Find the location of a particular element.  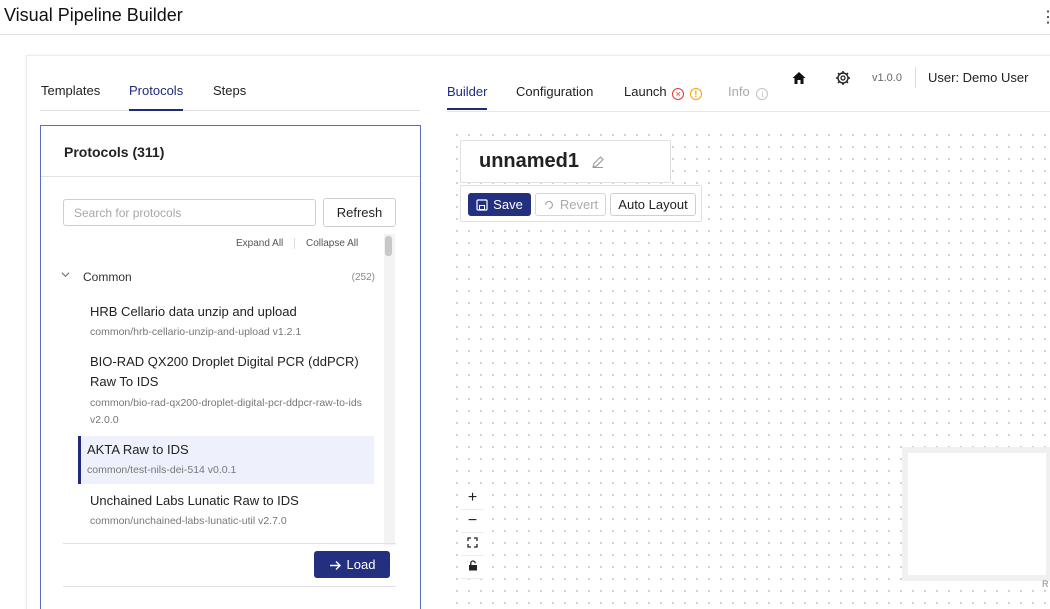

expand-all-link: Expand All is located at coordinates (259, 243).